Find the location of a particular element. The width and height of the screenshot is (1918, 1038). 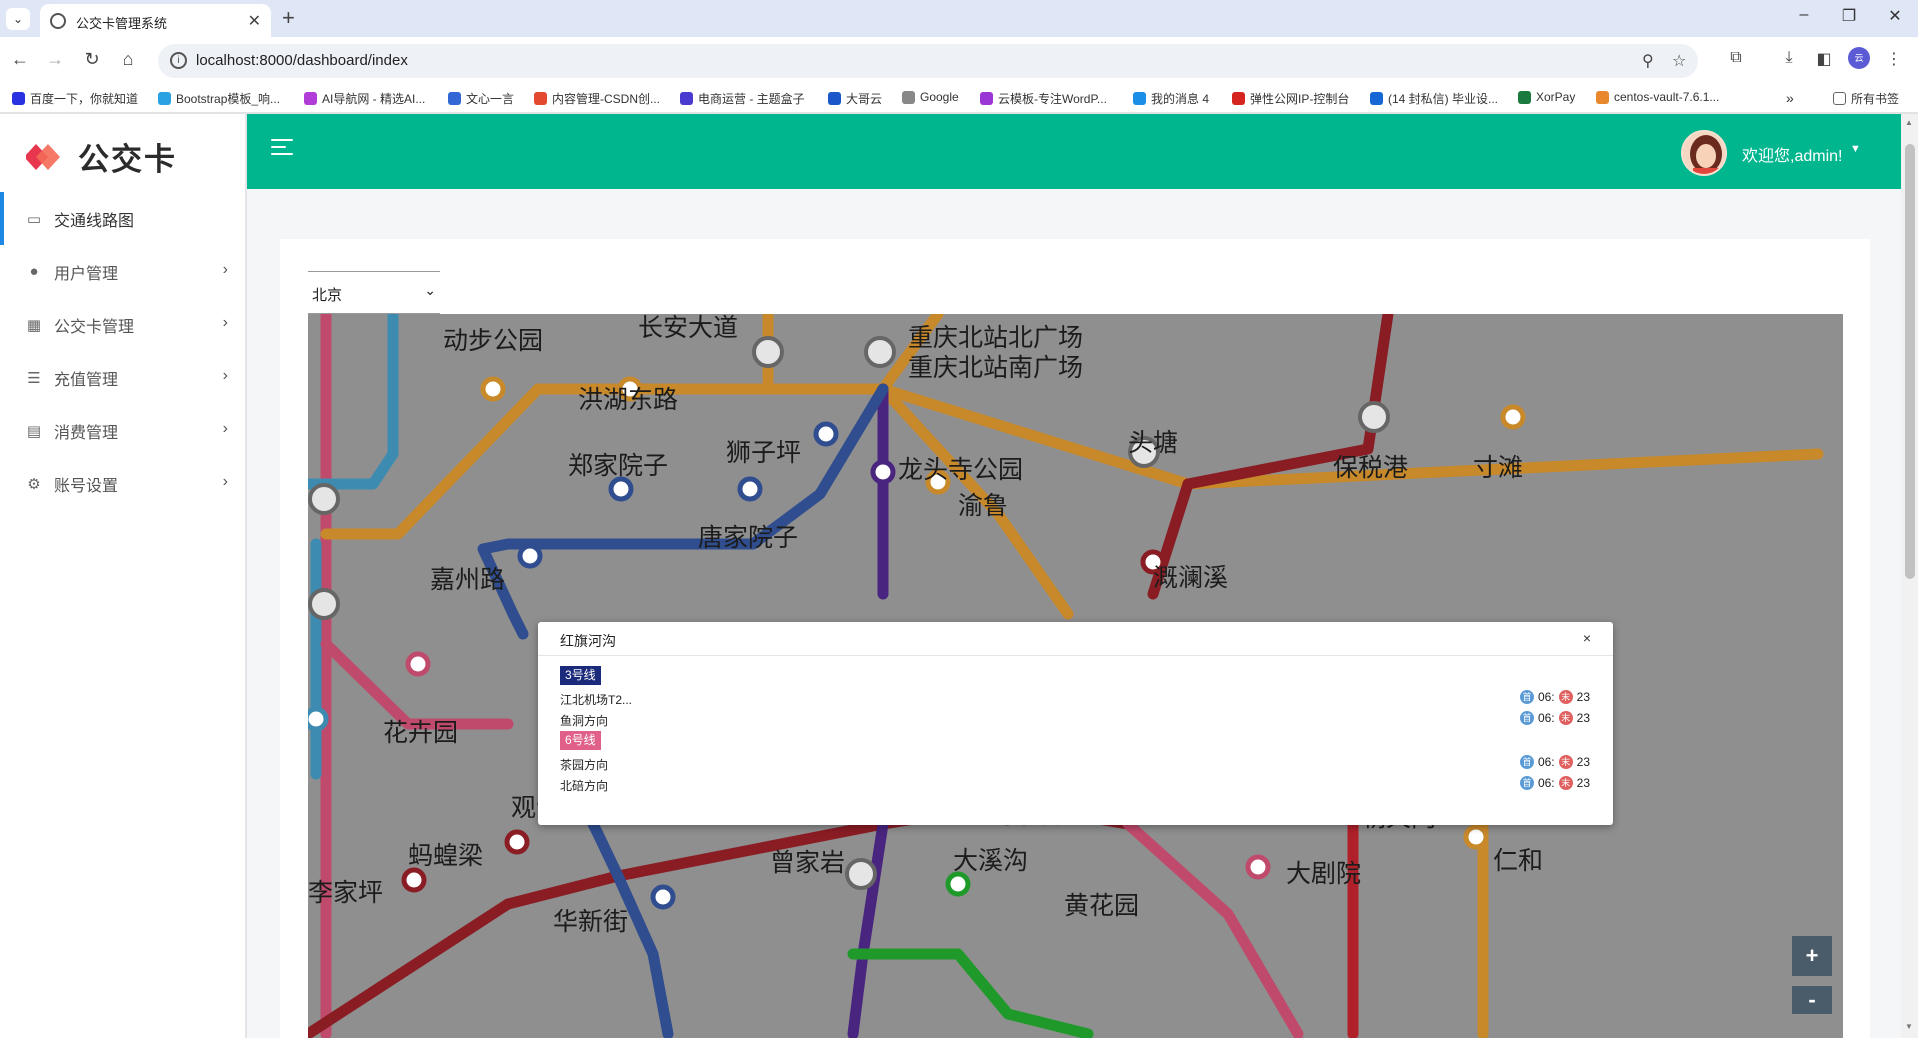

zoom-icon: ⚲ is located at coordinates (1648, 61).